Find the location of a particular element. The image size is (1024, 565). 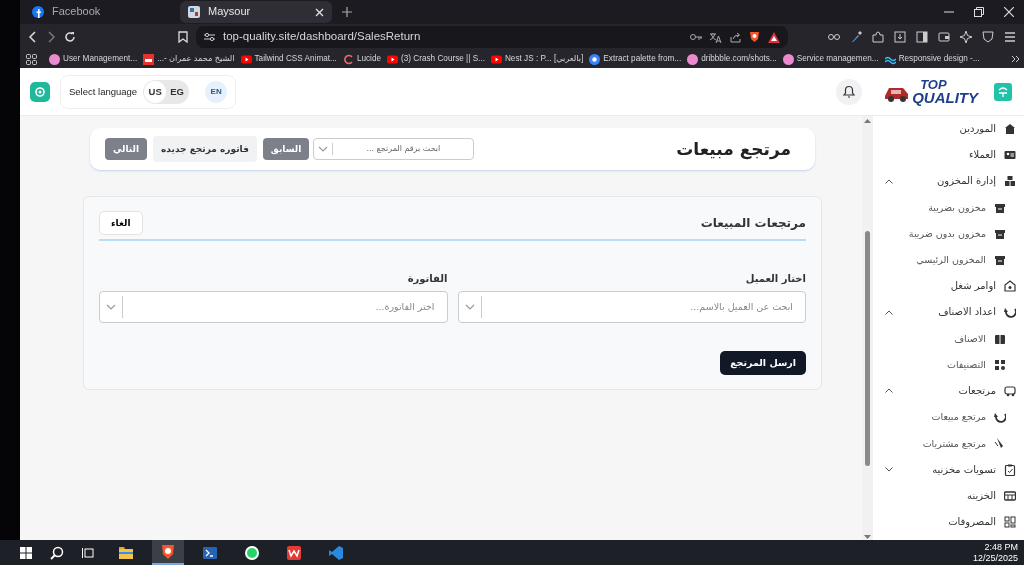

field-label: الفاتورة is located at coordinates (427, 279).